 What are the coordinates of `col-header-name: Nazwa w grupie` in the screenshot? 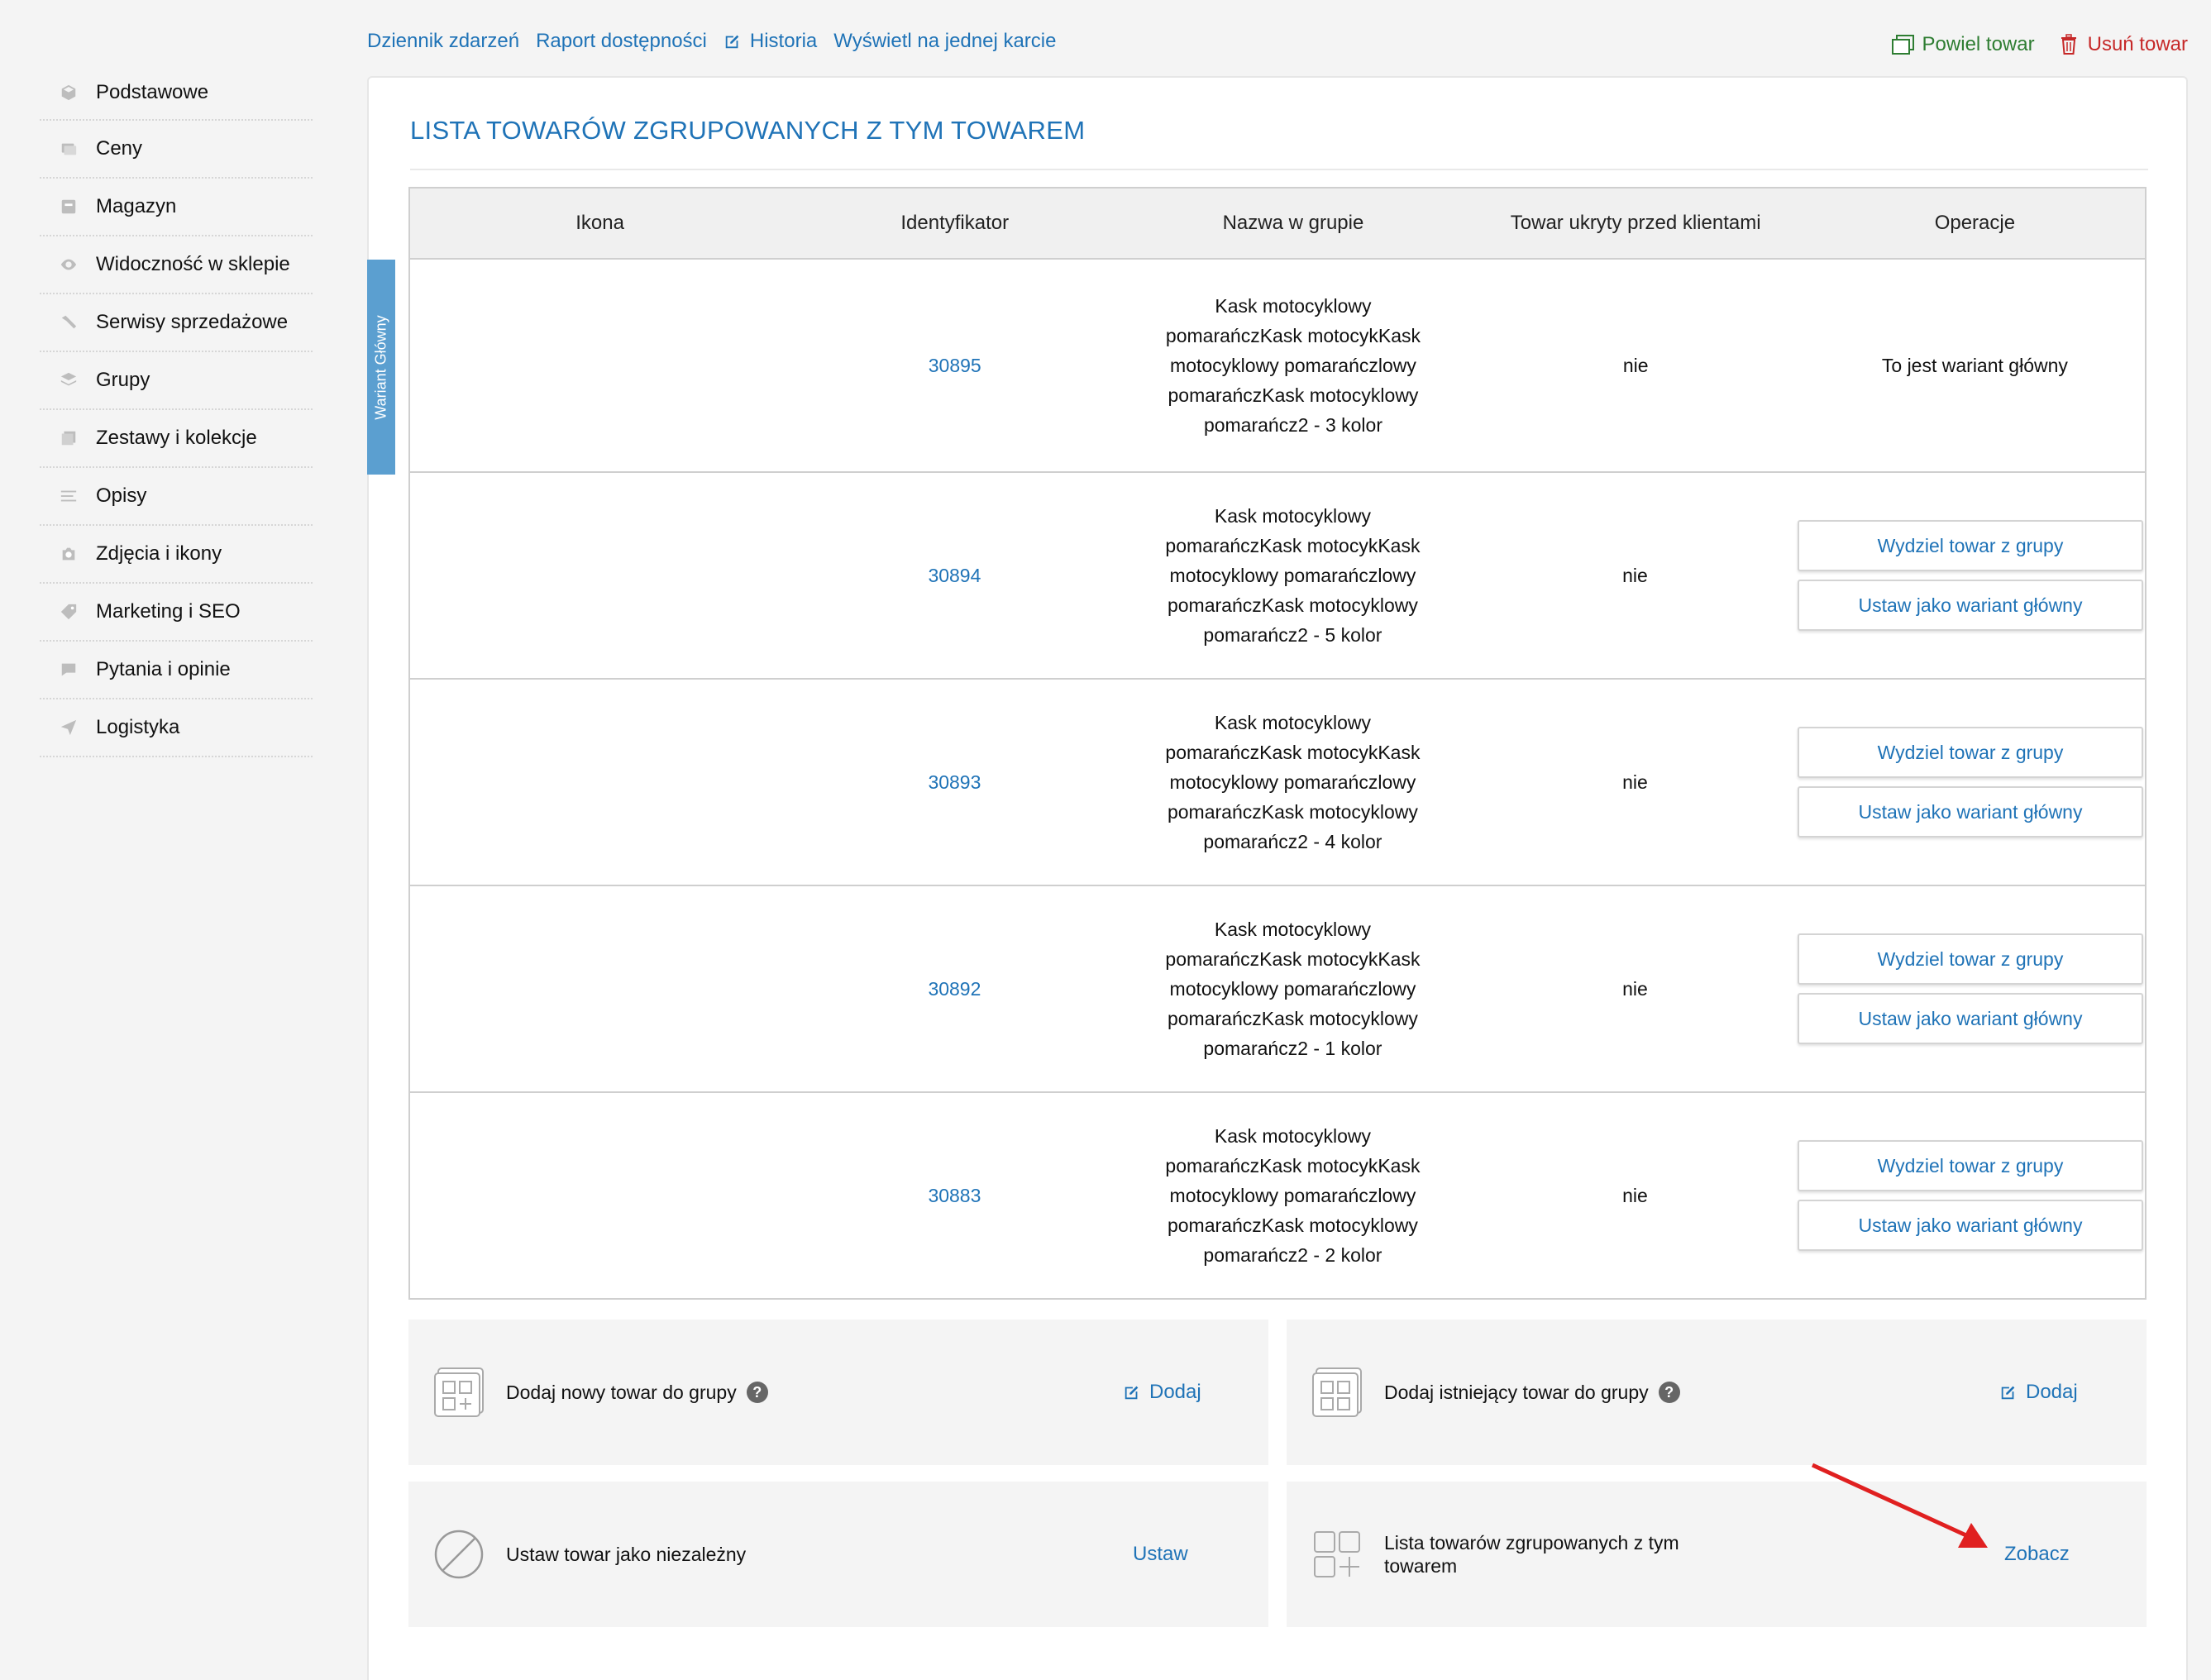 It's located at (1293, 223).